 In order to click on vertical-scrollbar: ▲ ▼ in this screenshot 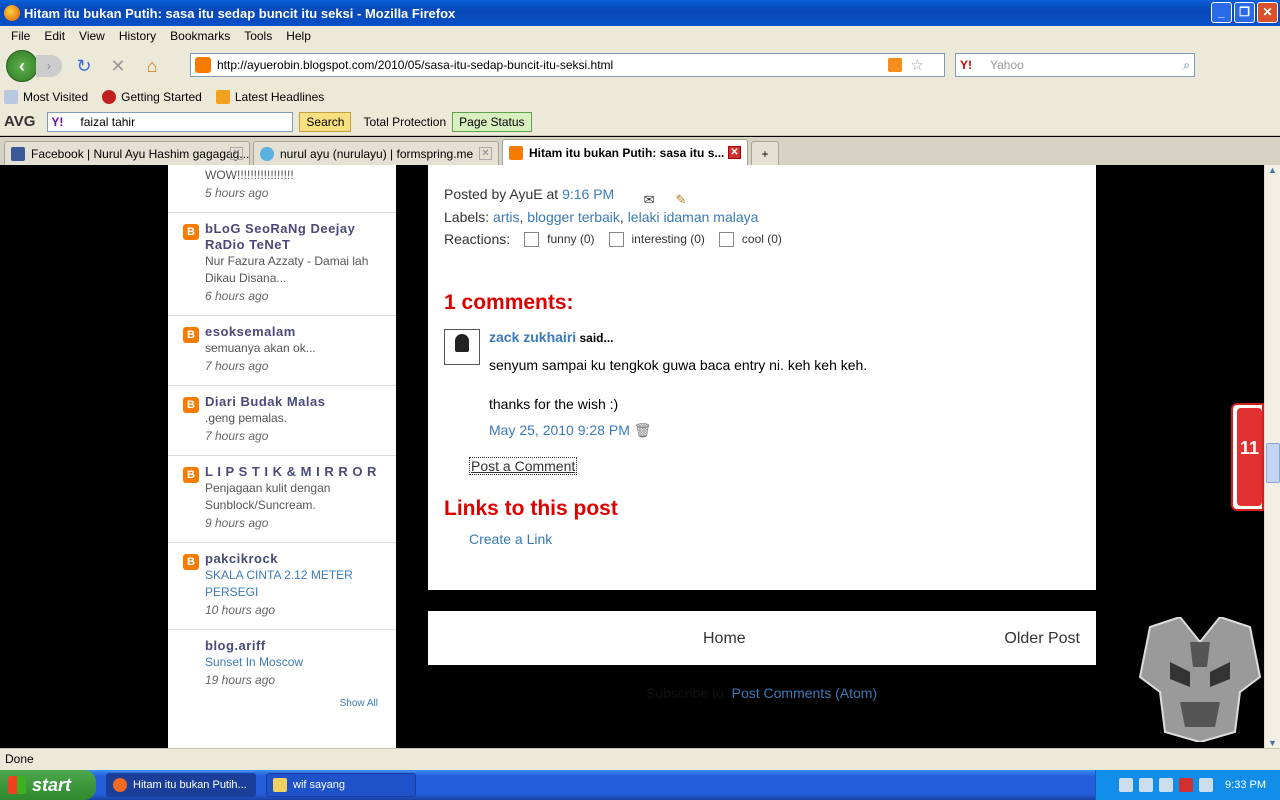, I will do `click(1272, 456)`.